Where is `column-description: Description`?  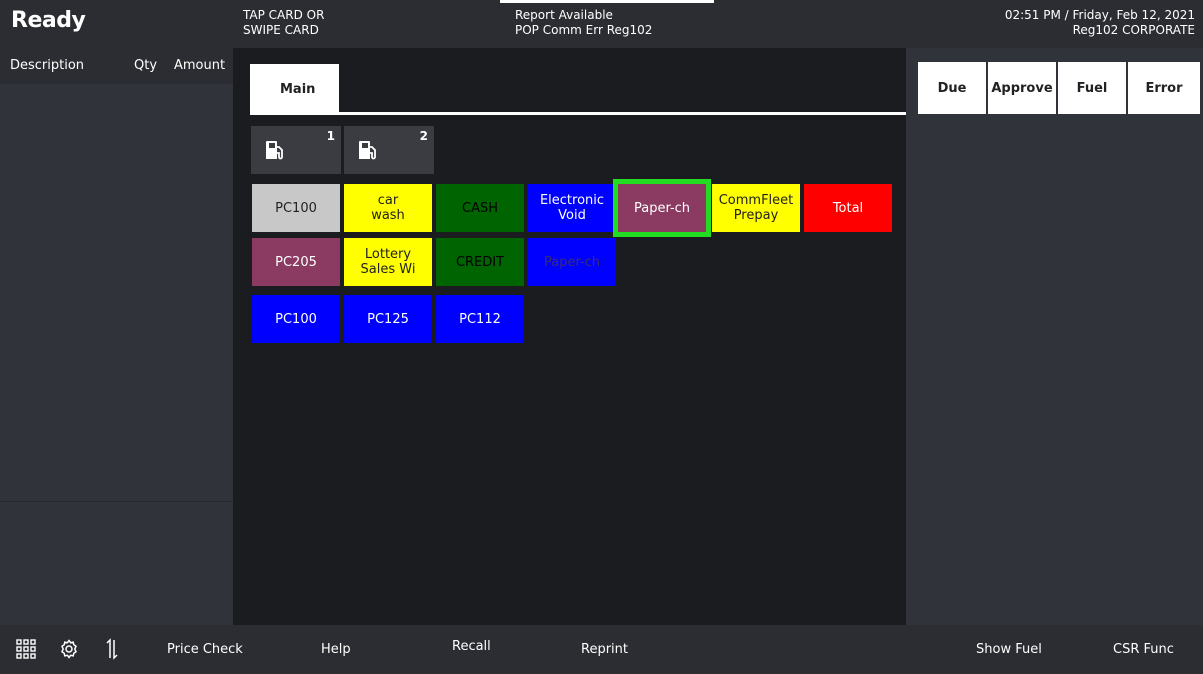 column-description: Description is located at coordinates (47, 65).